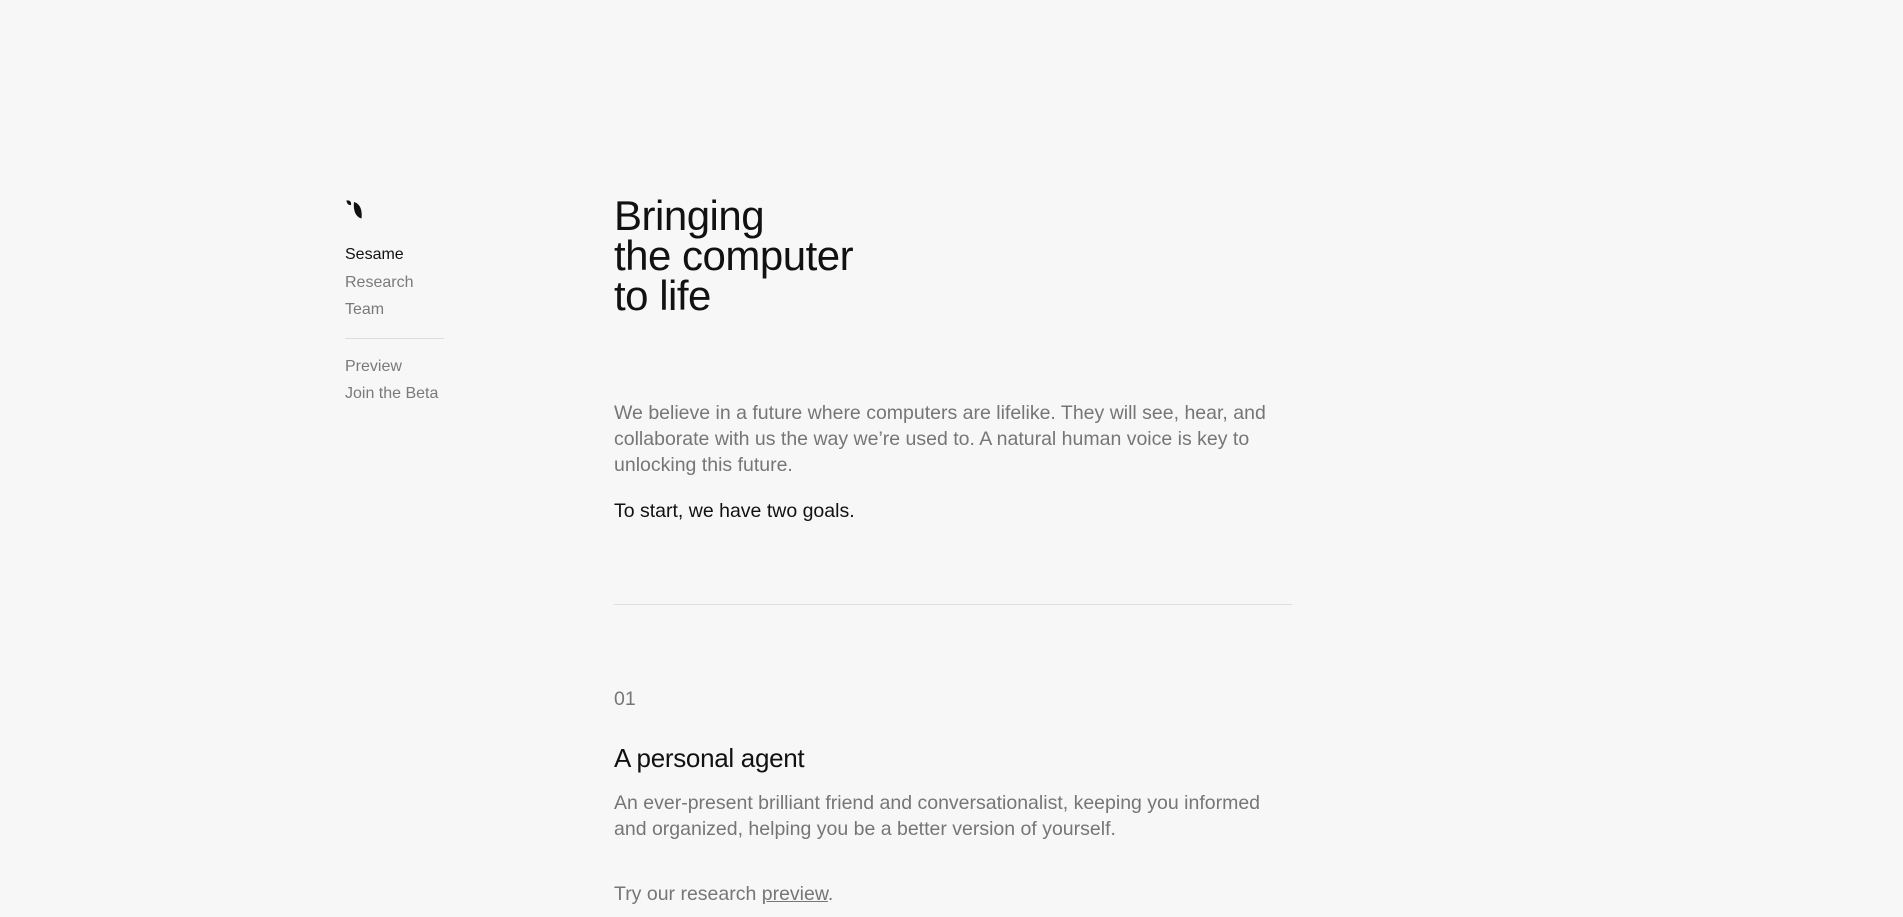 Image resolution: width=1903 pixels, height=917 pixels. I want to click on goal-cta: Try our research preview., so click(723, 894).